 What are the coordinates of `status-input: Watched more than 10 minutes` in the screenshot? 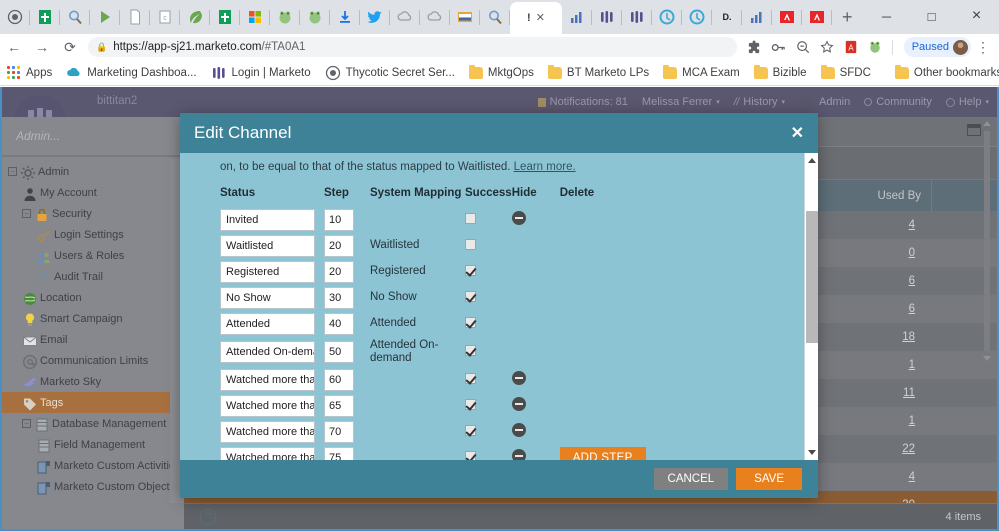 It's located at (267, 406).